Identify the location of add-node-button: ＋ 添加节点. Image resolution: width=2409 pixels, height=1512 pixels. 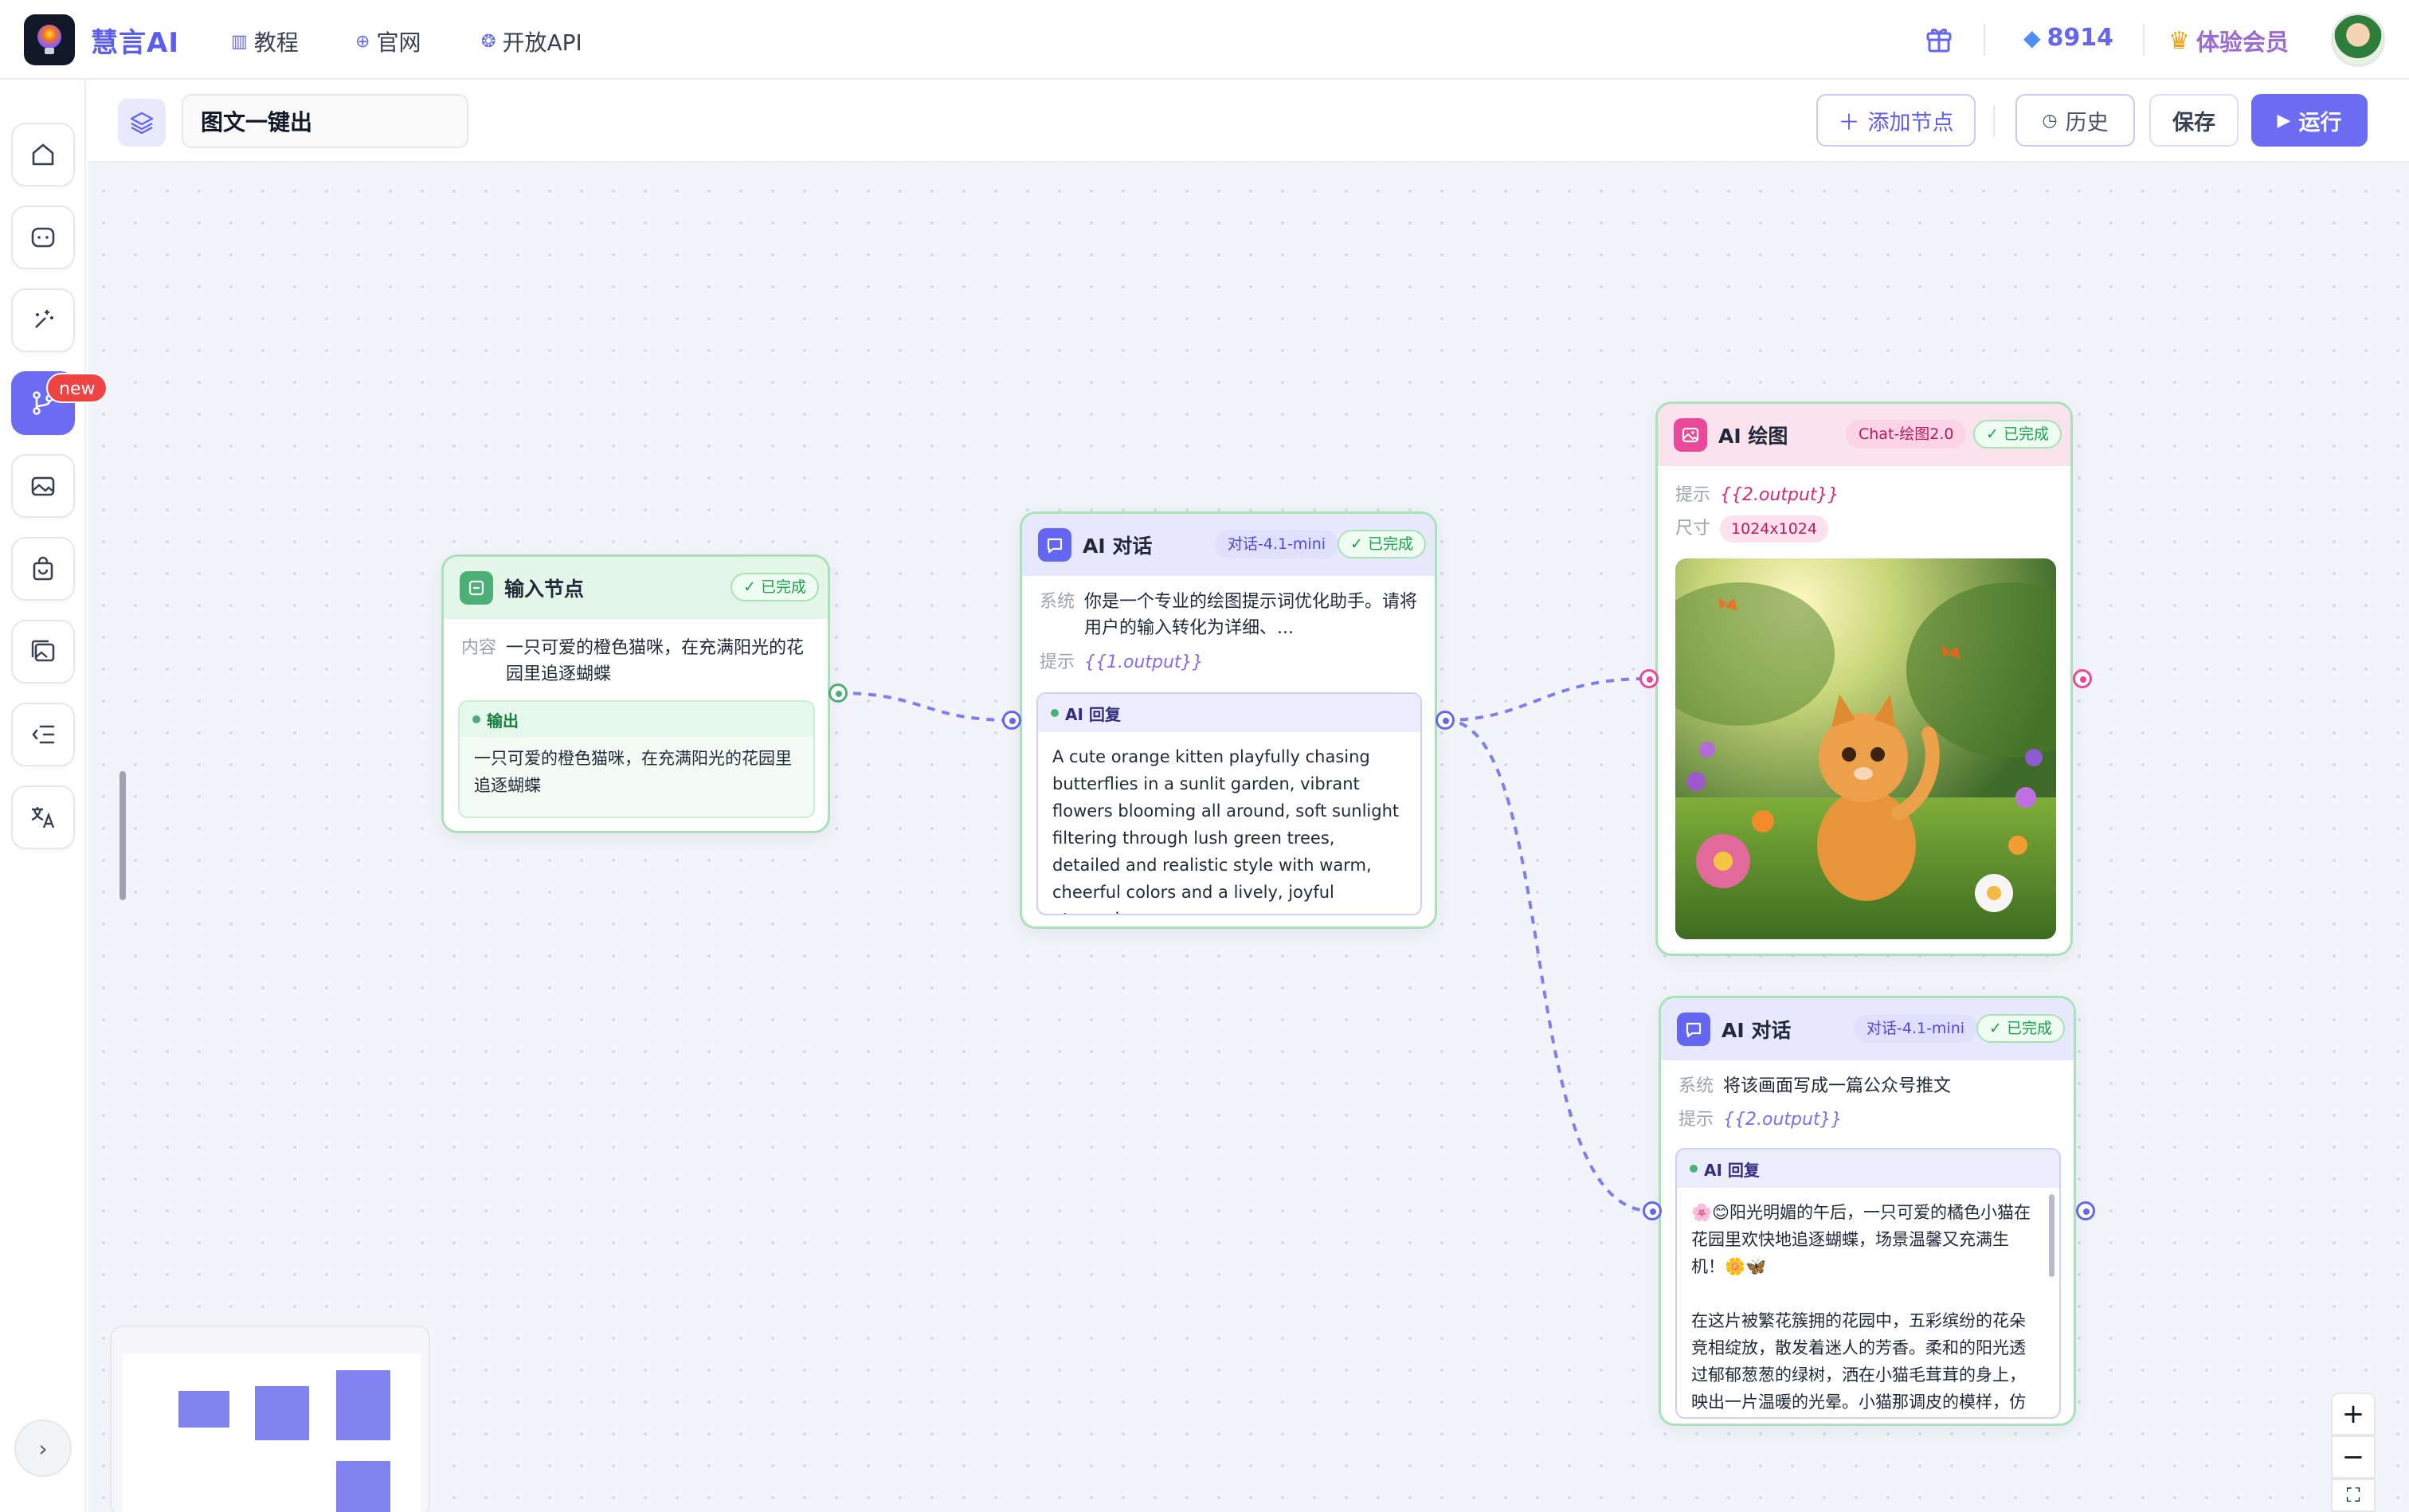
(1896, 121).